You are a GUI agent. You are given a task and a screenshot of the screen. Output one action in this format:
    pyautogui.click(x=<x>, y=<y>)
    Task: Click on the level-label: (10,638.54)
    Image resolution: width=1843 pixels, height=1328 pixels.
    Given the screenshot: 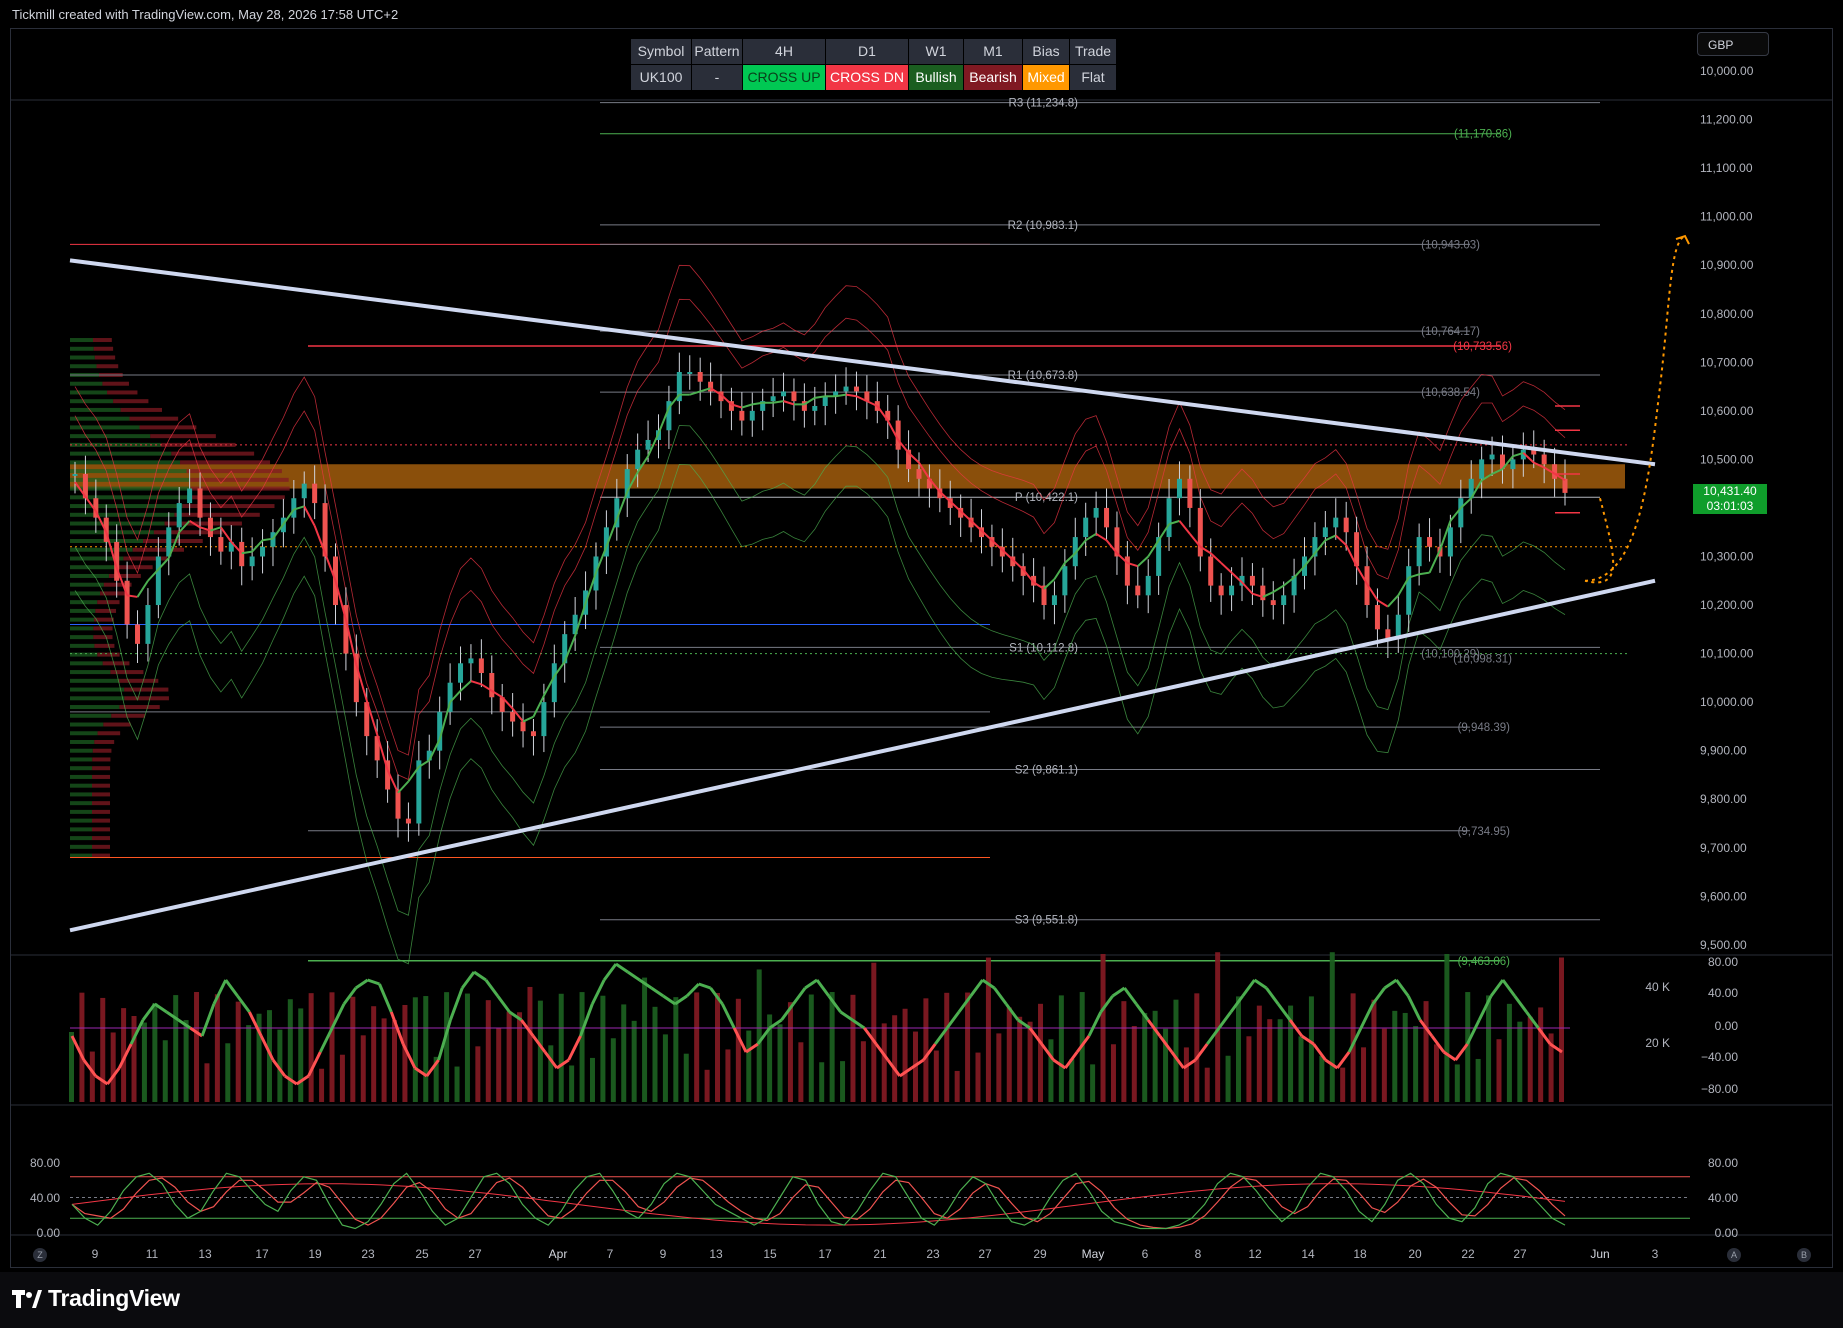 What is the action you would take?
    pyautogui.click(x=1450, y=393)
    